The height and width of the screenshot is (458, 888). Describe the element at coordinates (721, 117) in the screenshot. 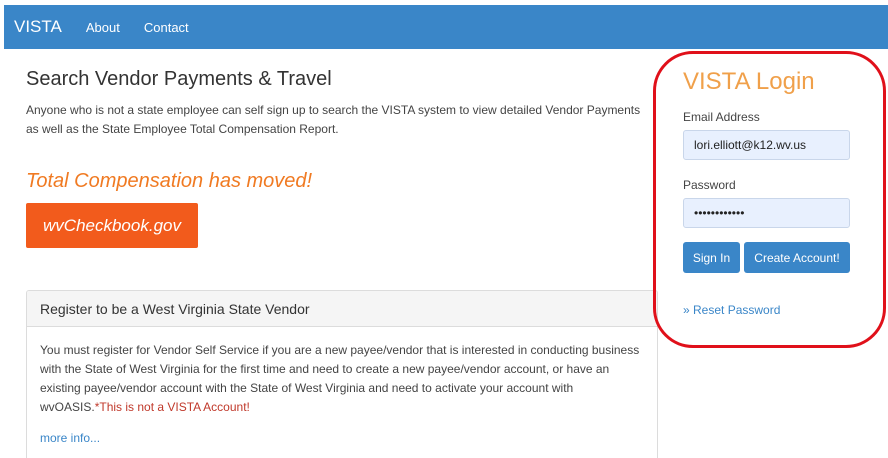

I see `email-label: Email Address` at that location.